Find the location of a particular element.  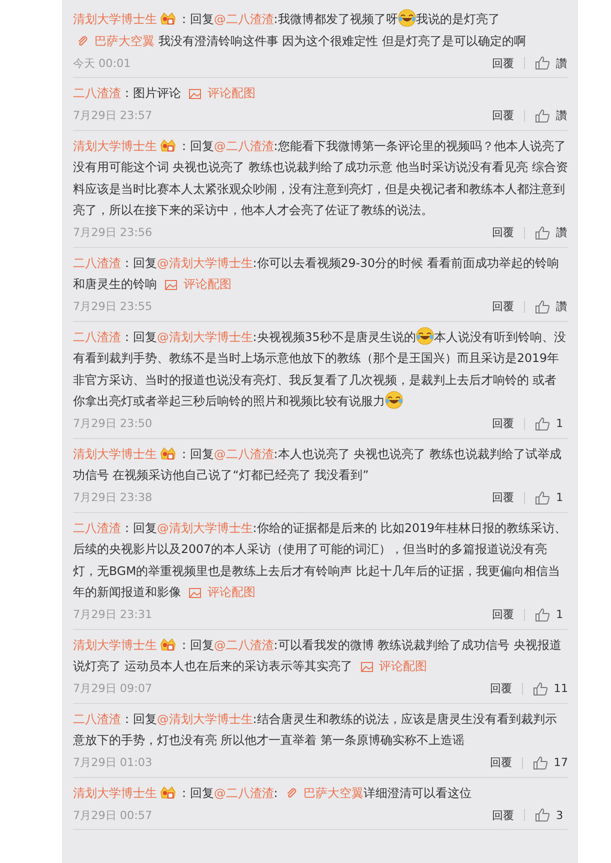

like-count: 17 is located at coordinates (561, 762).